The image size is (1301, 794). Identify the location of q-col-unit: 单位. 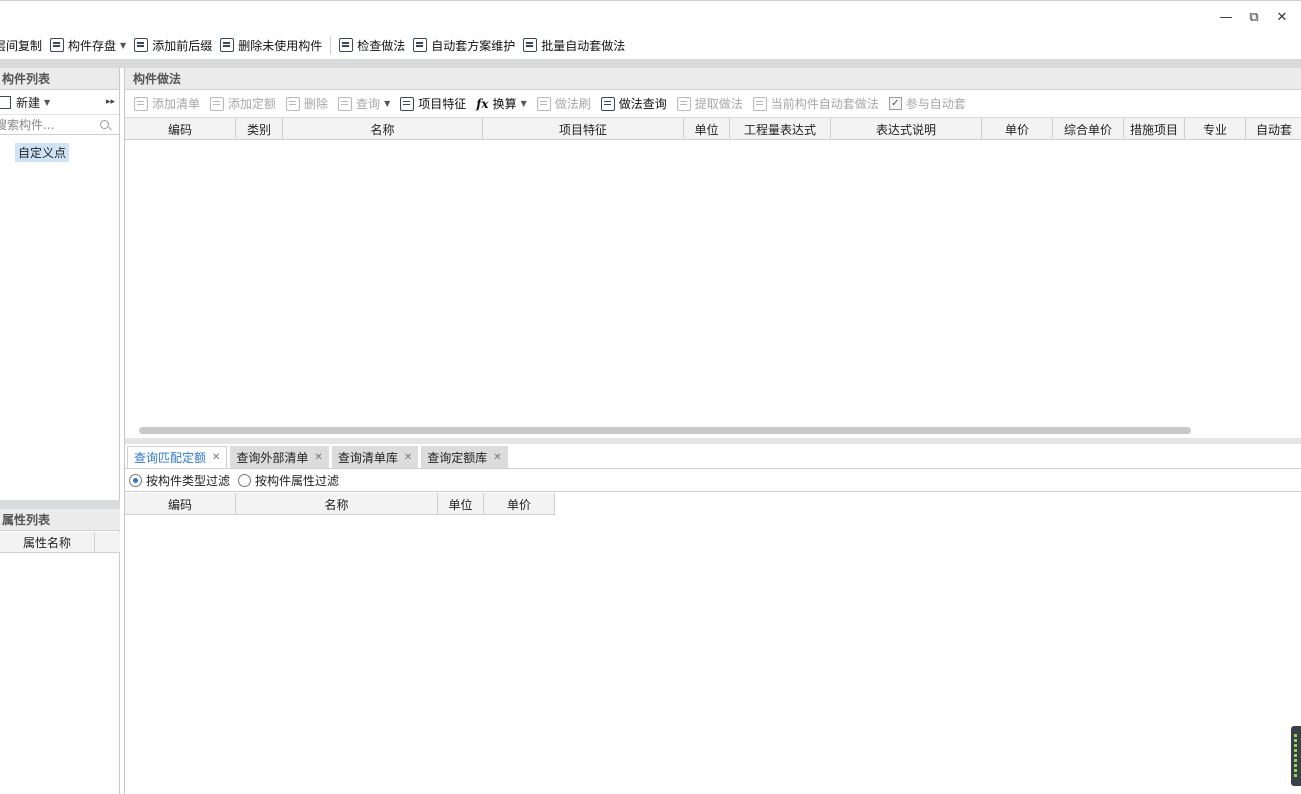
(461, 504).